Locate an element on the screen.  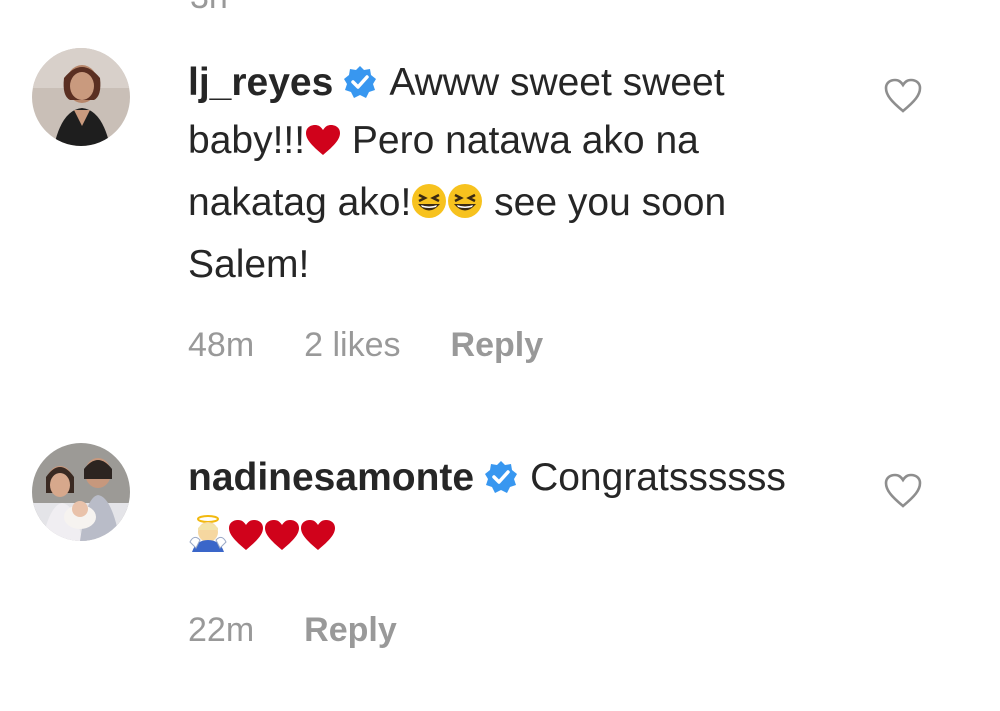
username: lj_reyes is located at coordinates (260, 82).